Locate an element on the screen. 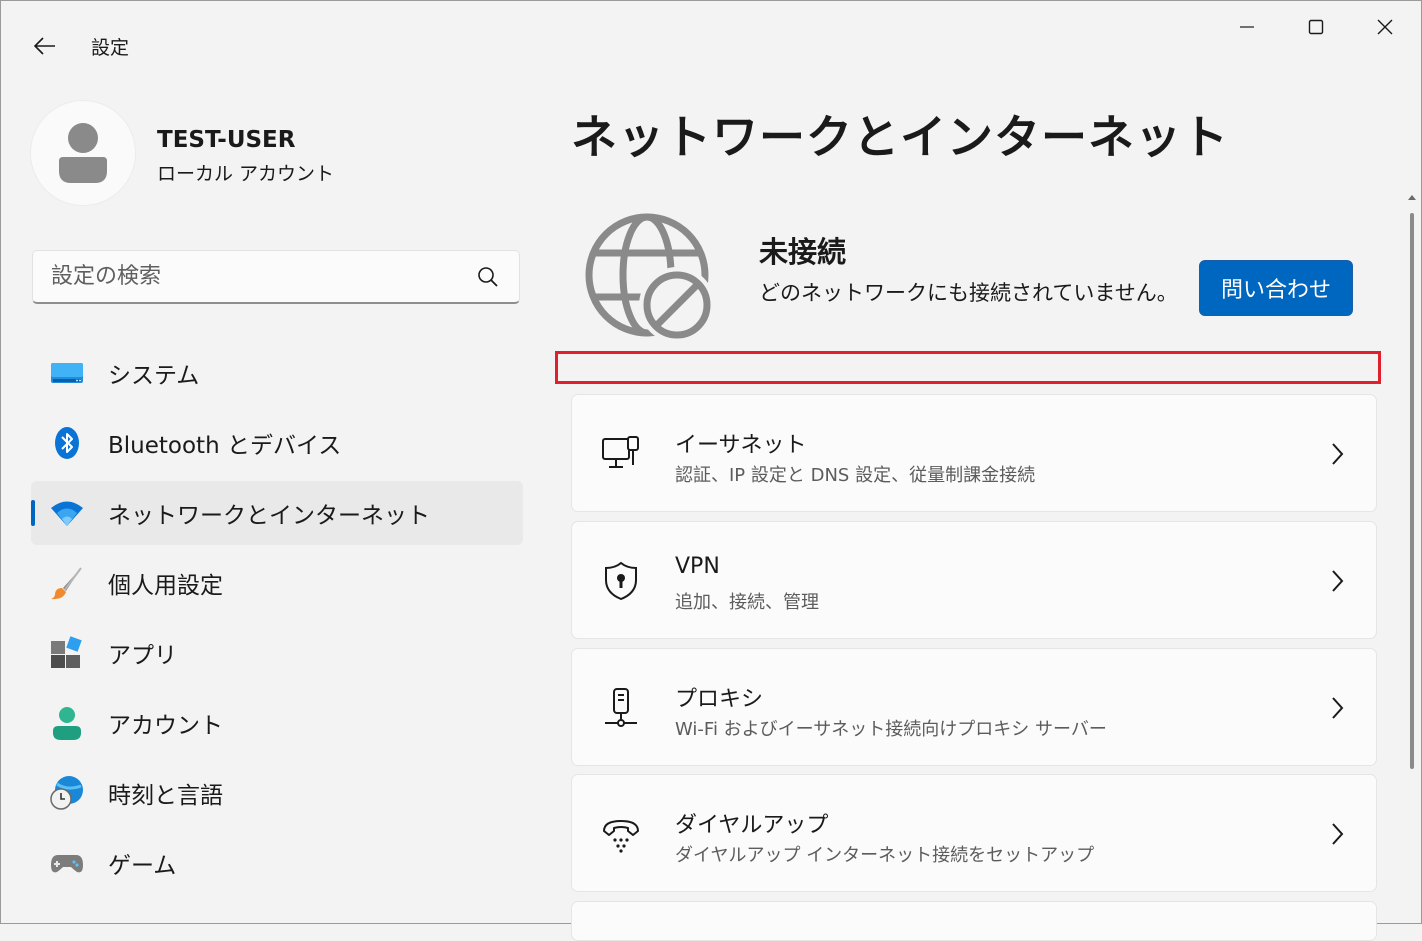  close-button is located at coordinates (1385, 27).